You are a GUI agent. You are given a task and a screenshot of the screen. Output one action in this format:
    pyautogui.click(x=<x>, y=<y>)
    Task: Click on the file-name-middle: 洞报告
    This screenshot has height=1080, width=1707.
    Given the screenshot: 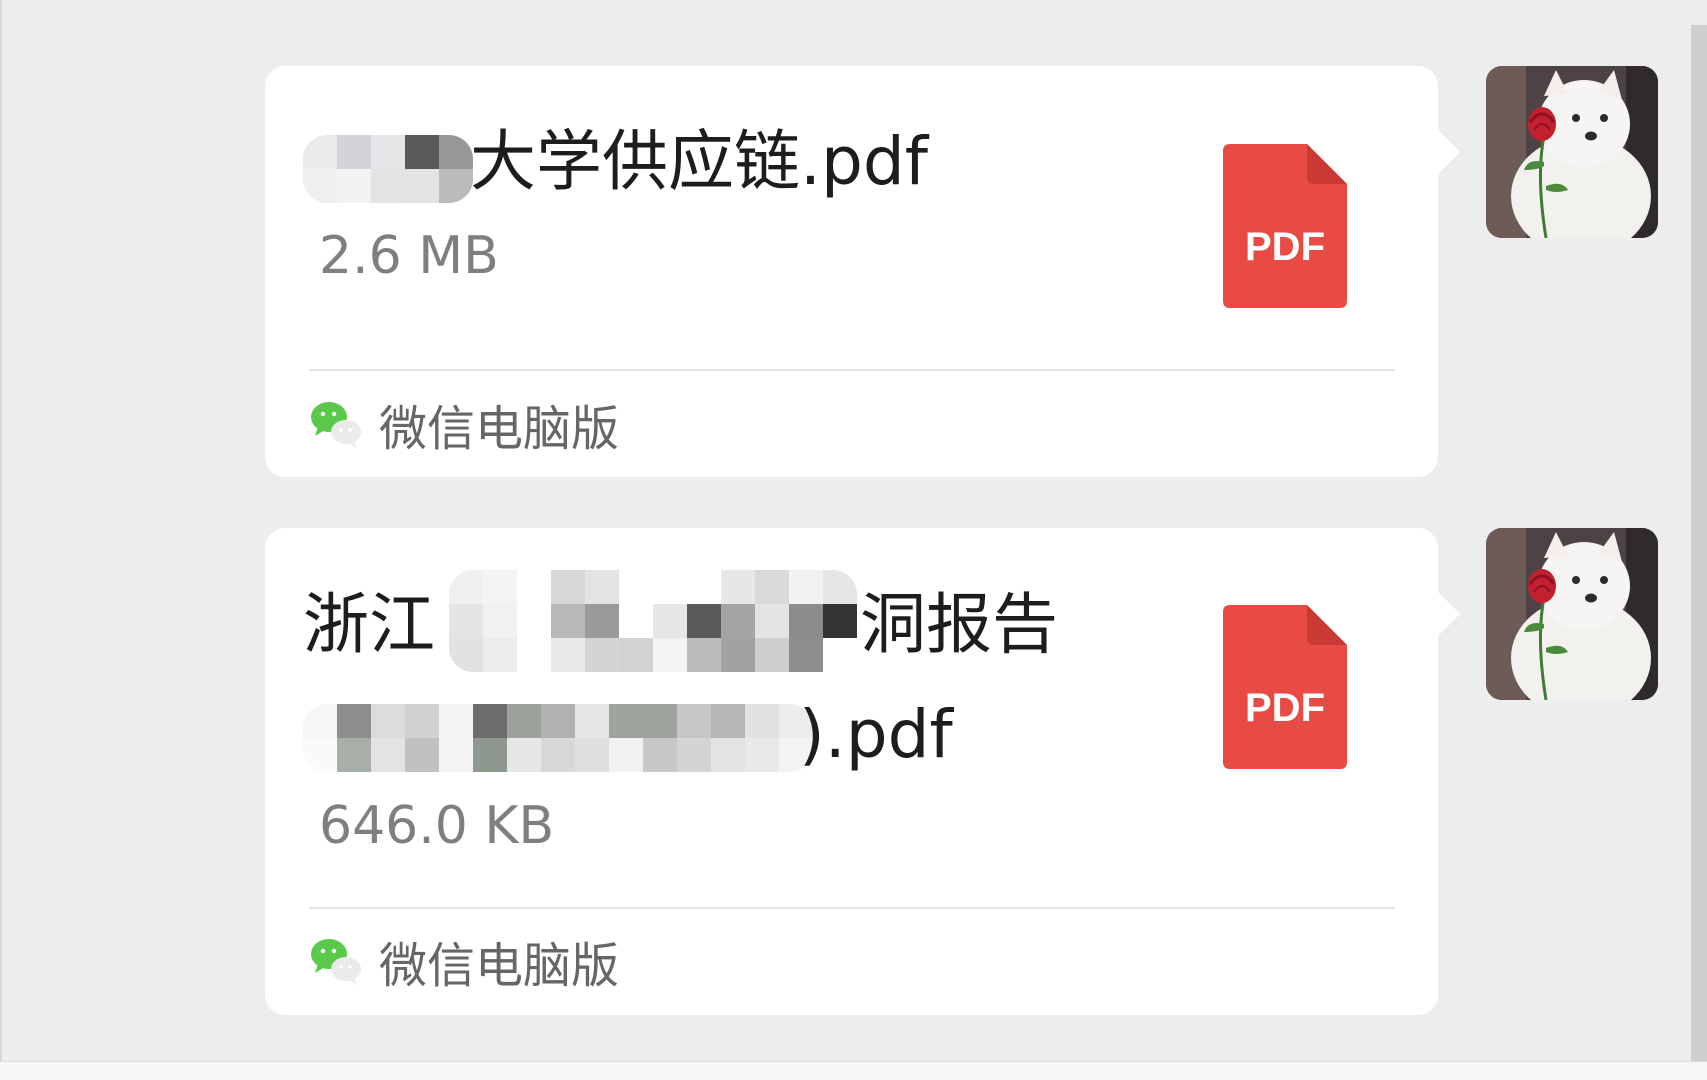 What is the action you would take?
    pyautogui.click(x=959, y=624)
    